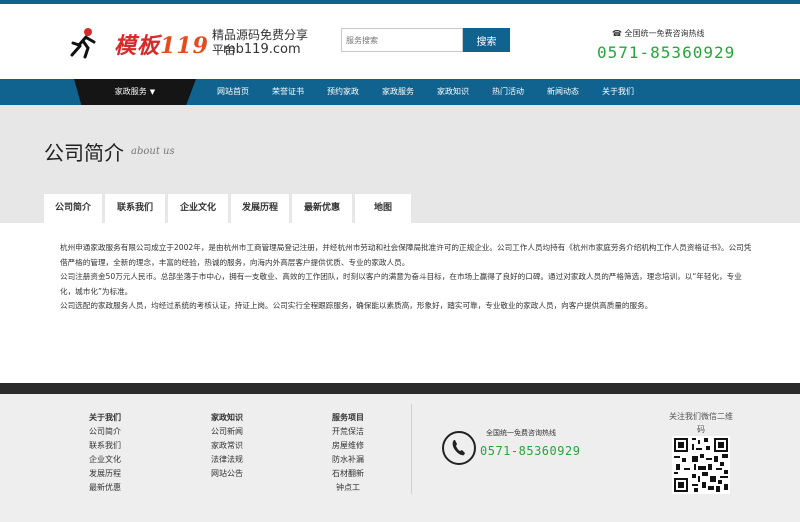 This screenshot has width=800, height=522. I want to click on footer-link: 公司简介, so click(105, 432).